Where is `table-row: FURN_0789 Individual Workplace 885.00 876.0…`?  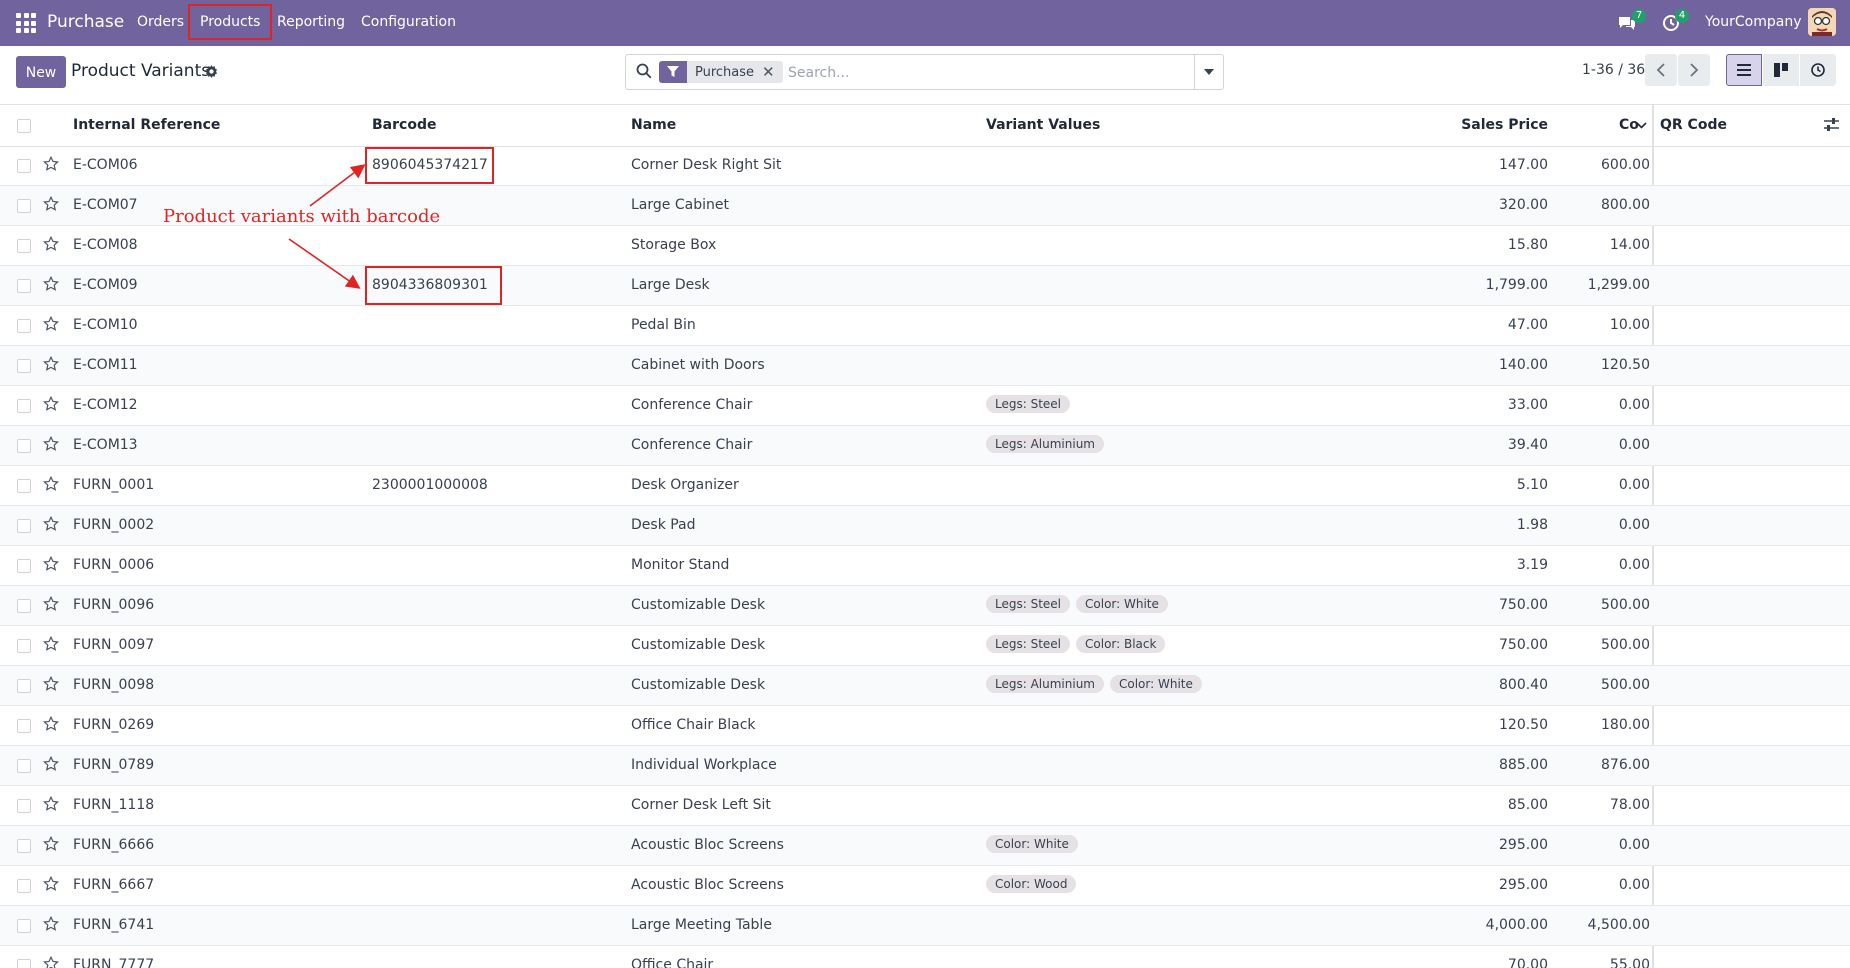 table-row: FURN_0789 Individual Workplace 885.00 876.0… is located at coordinates (925, 766).